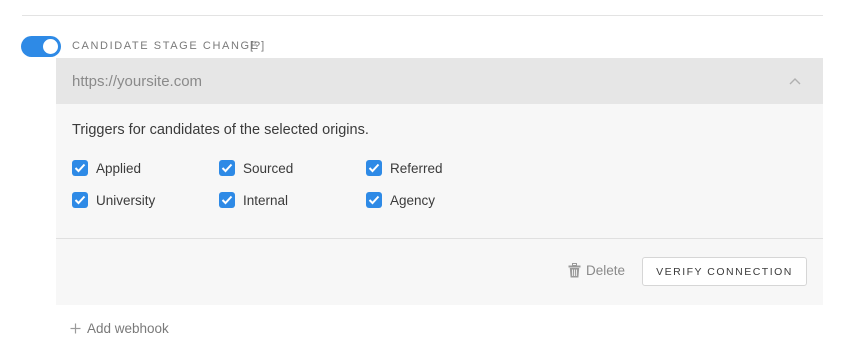 This screenshot has height=344, width=844. Describe the element at coordinates (126, 200) in the screenshot. I see `origin-label: University` at that location.